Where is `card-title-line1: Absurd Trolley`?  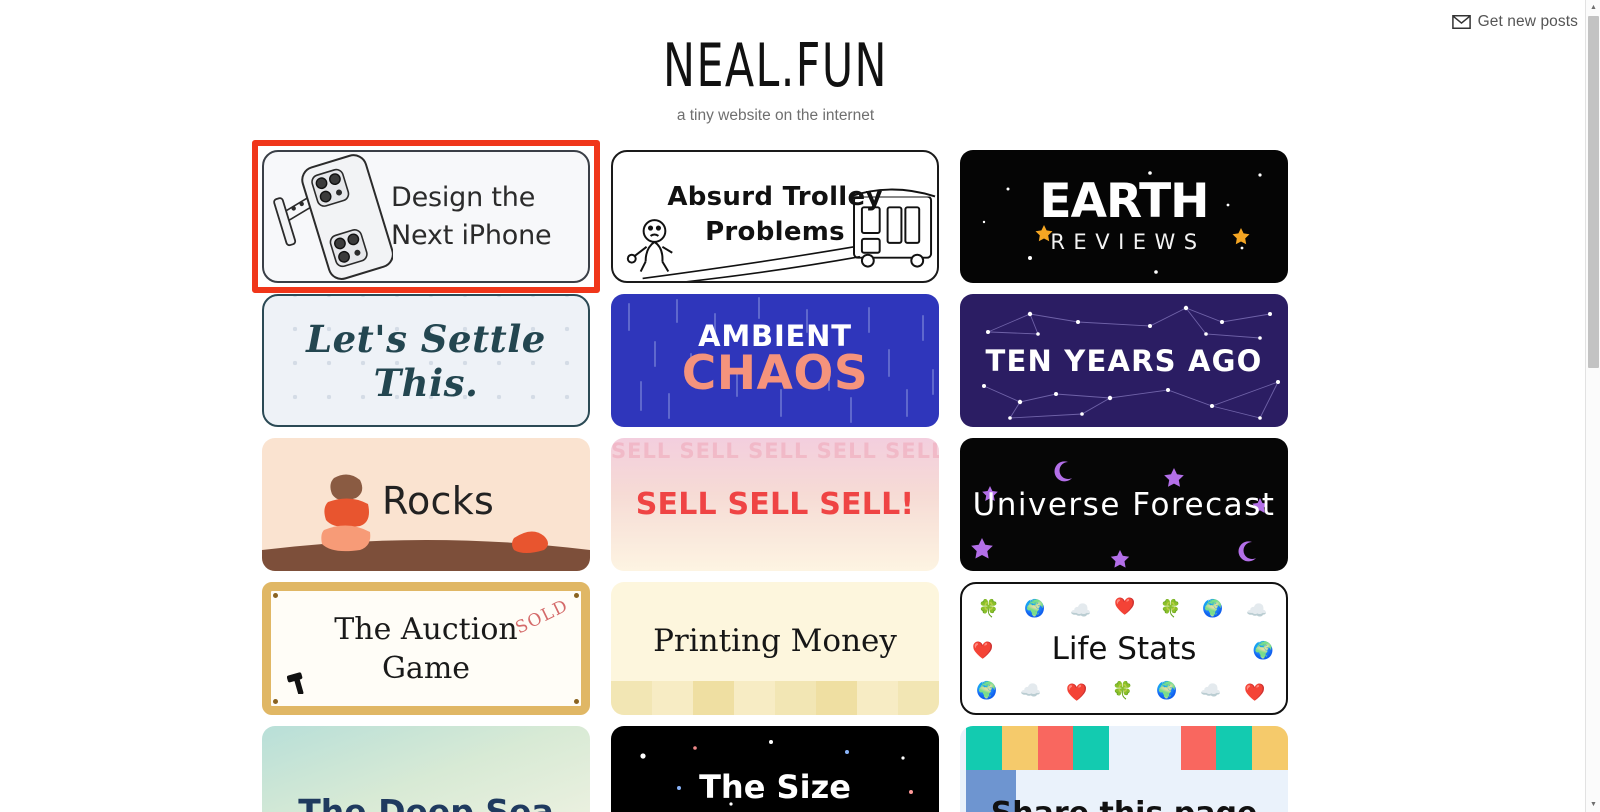 card-title-line1: Absurd Trolley is located at coordinates (775, 197).